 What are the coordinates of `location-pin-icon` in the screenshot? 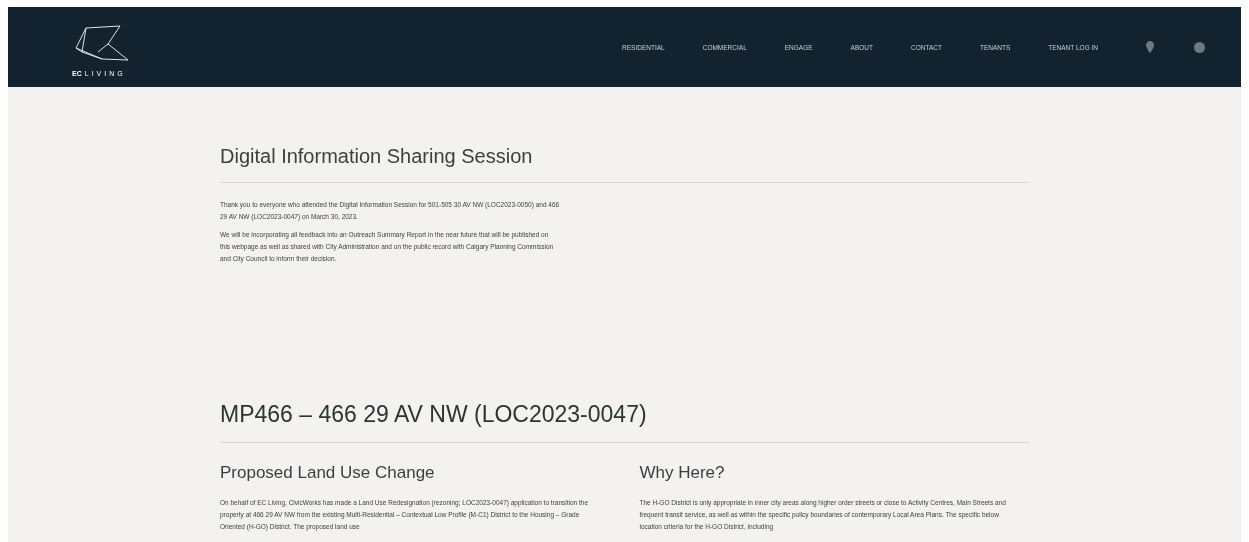 It's located at (1150, 47).